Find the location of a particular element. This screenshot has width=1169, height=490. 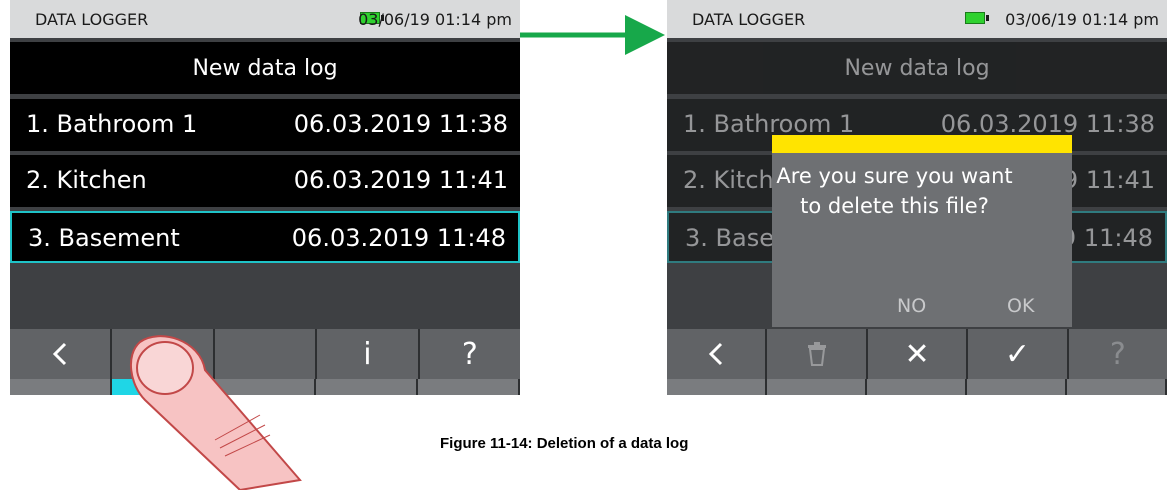

list-item-selected: 3. Basement 06.03.2019 11:48 is located at coordinates (265, 237).